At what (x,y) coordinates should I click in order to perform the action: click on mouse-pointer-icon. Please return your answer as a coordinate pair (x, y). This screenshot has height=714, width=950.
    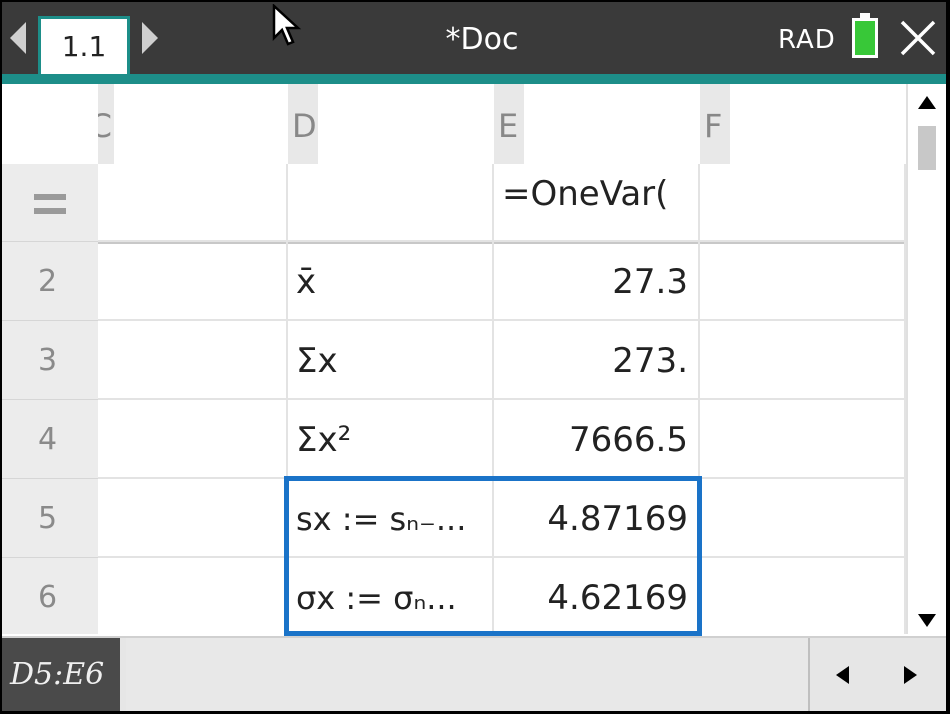
    Looking at the image, I should click on (287, 25).